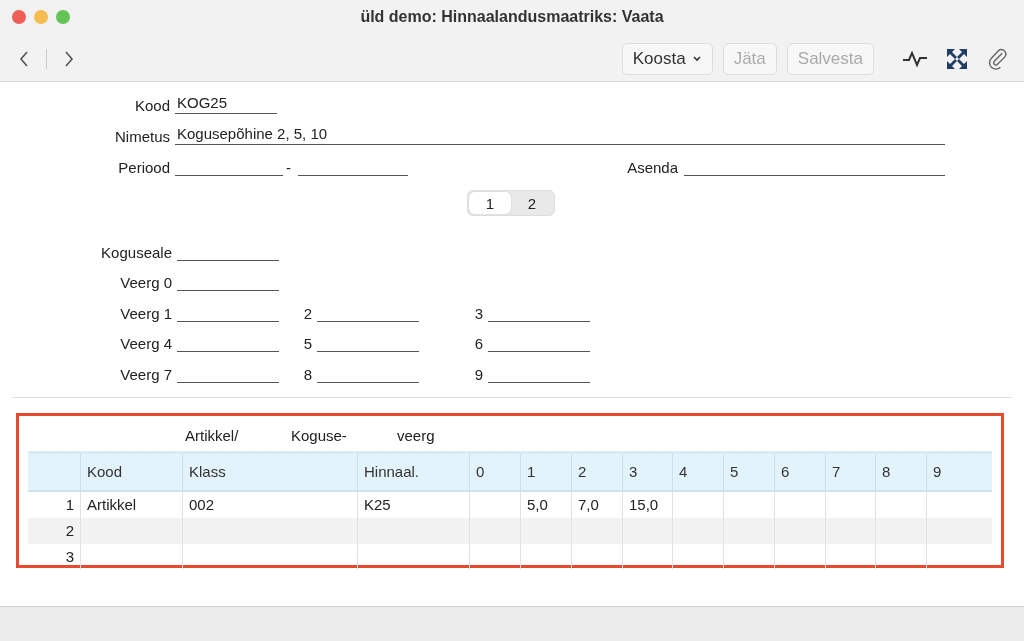  What do you see at coordinates (24, 59) in the screenshot?
I see `back-chevron-icon` at bounding box center [24, 59].